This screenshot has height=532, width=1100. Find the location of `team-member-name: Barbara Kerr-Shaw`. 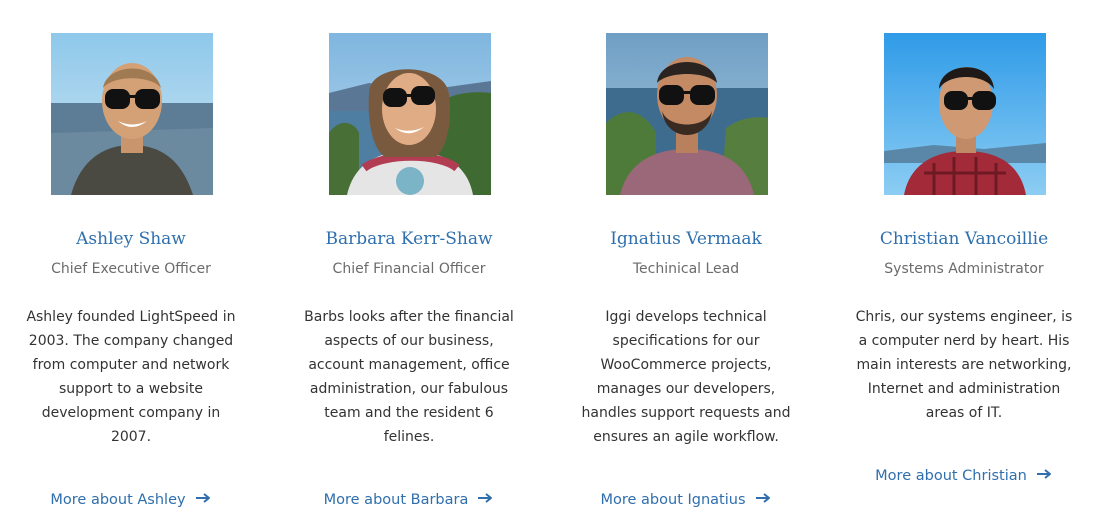

team-member-name: Barbara Kerr-Shaw is located at coordinates (409, 239).